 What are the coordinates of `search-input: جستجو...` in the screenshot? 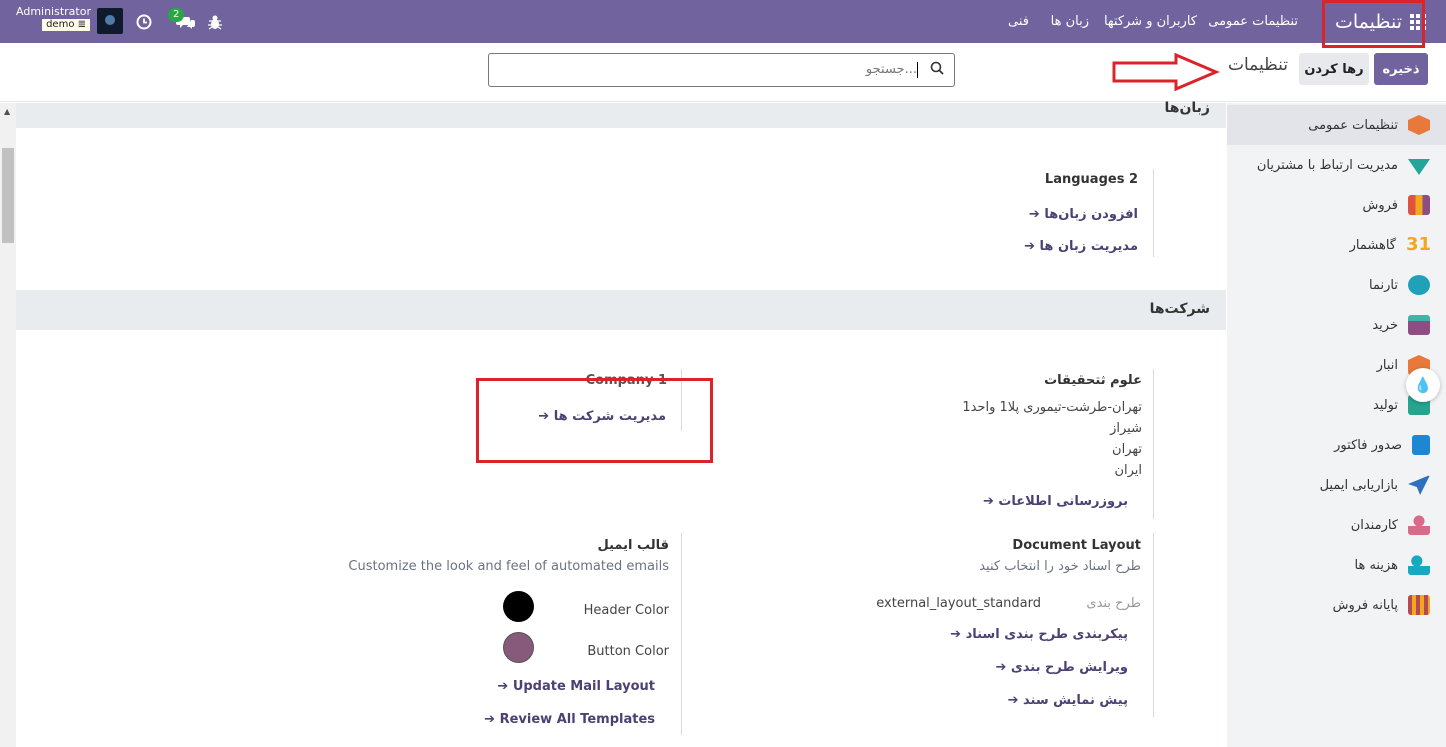 It's located at (721, 70).